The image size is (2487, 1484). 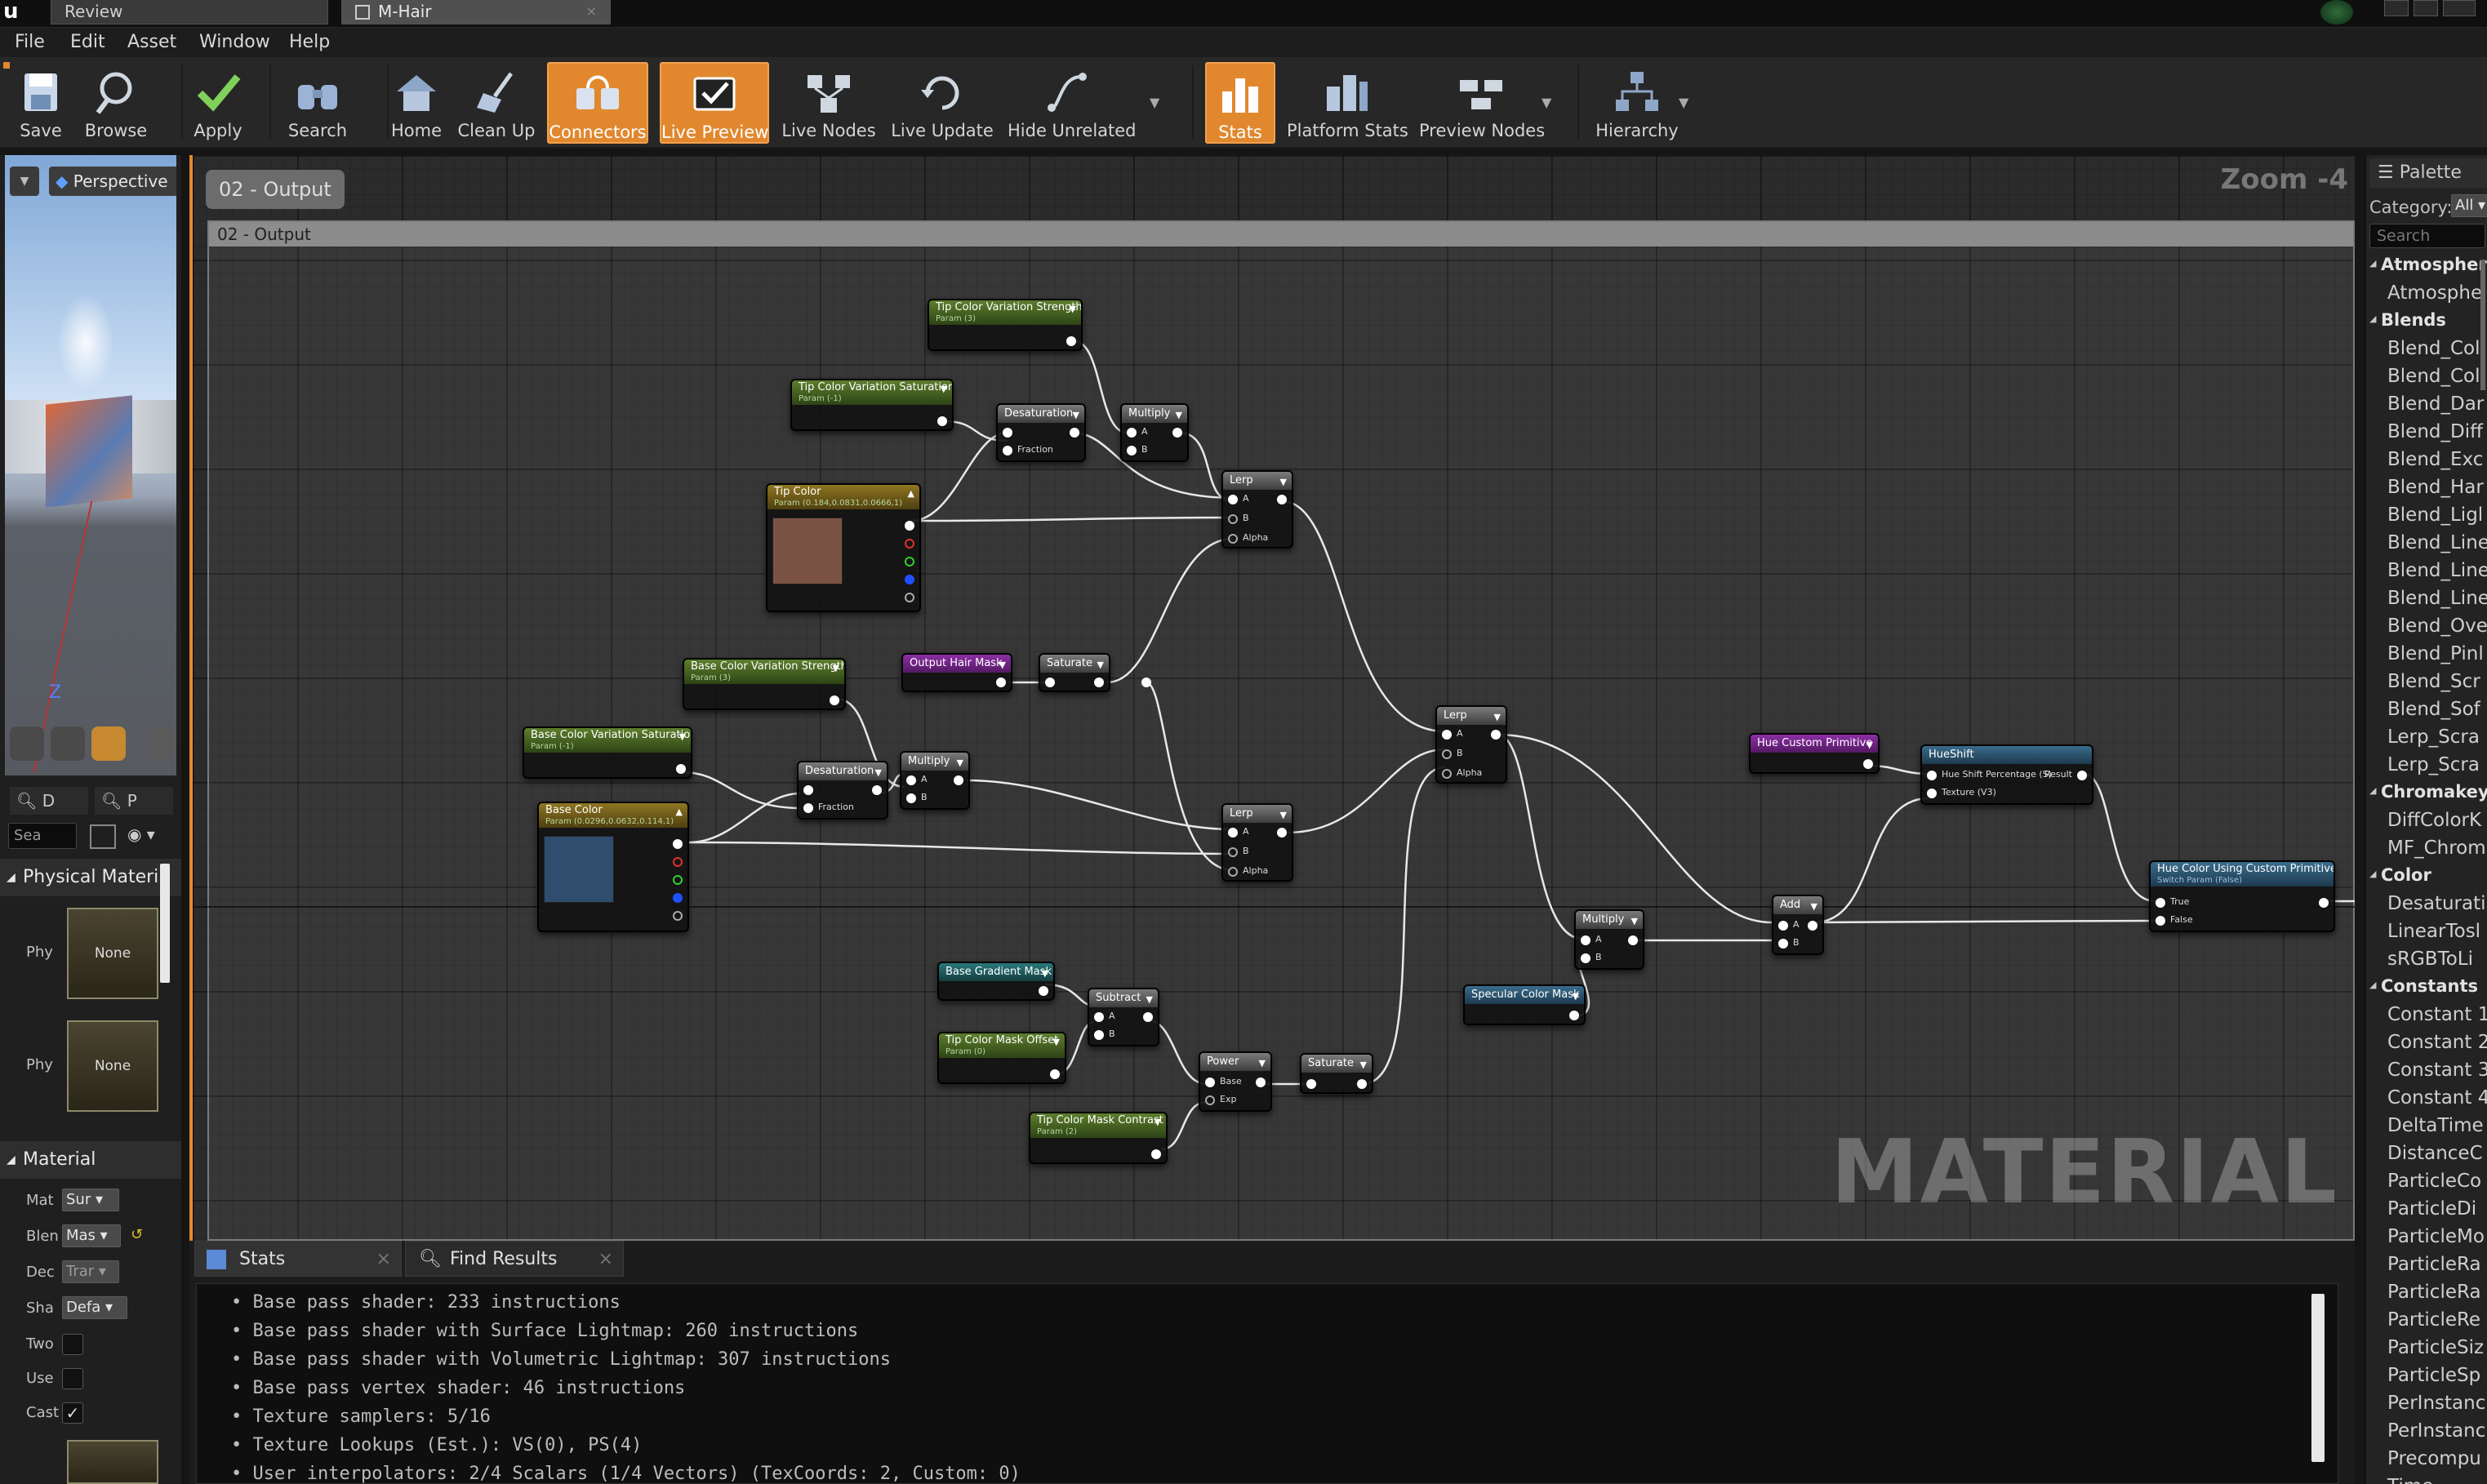 I want to click on browse-button: Browse, so click(x=115, y=103).